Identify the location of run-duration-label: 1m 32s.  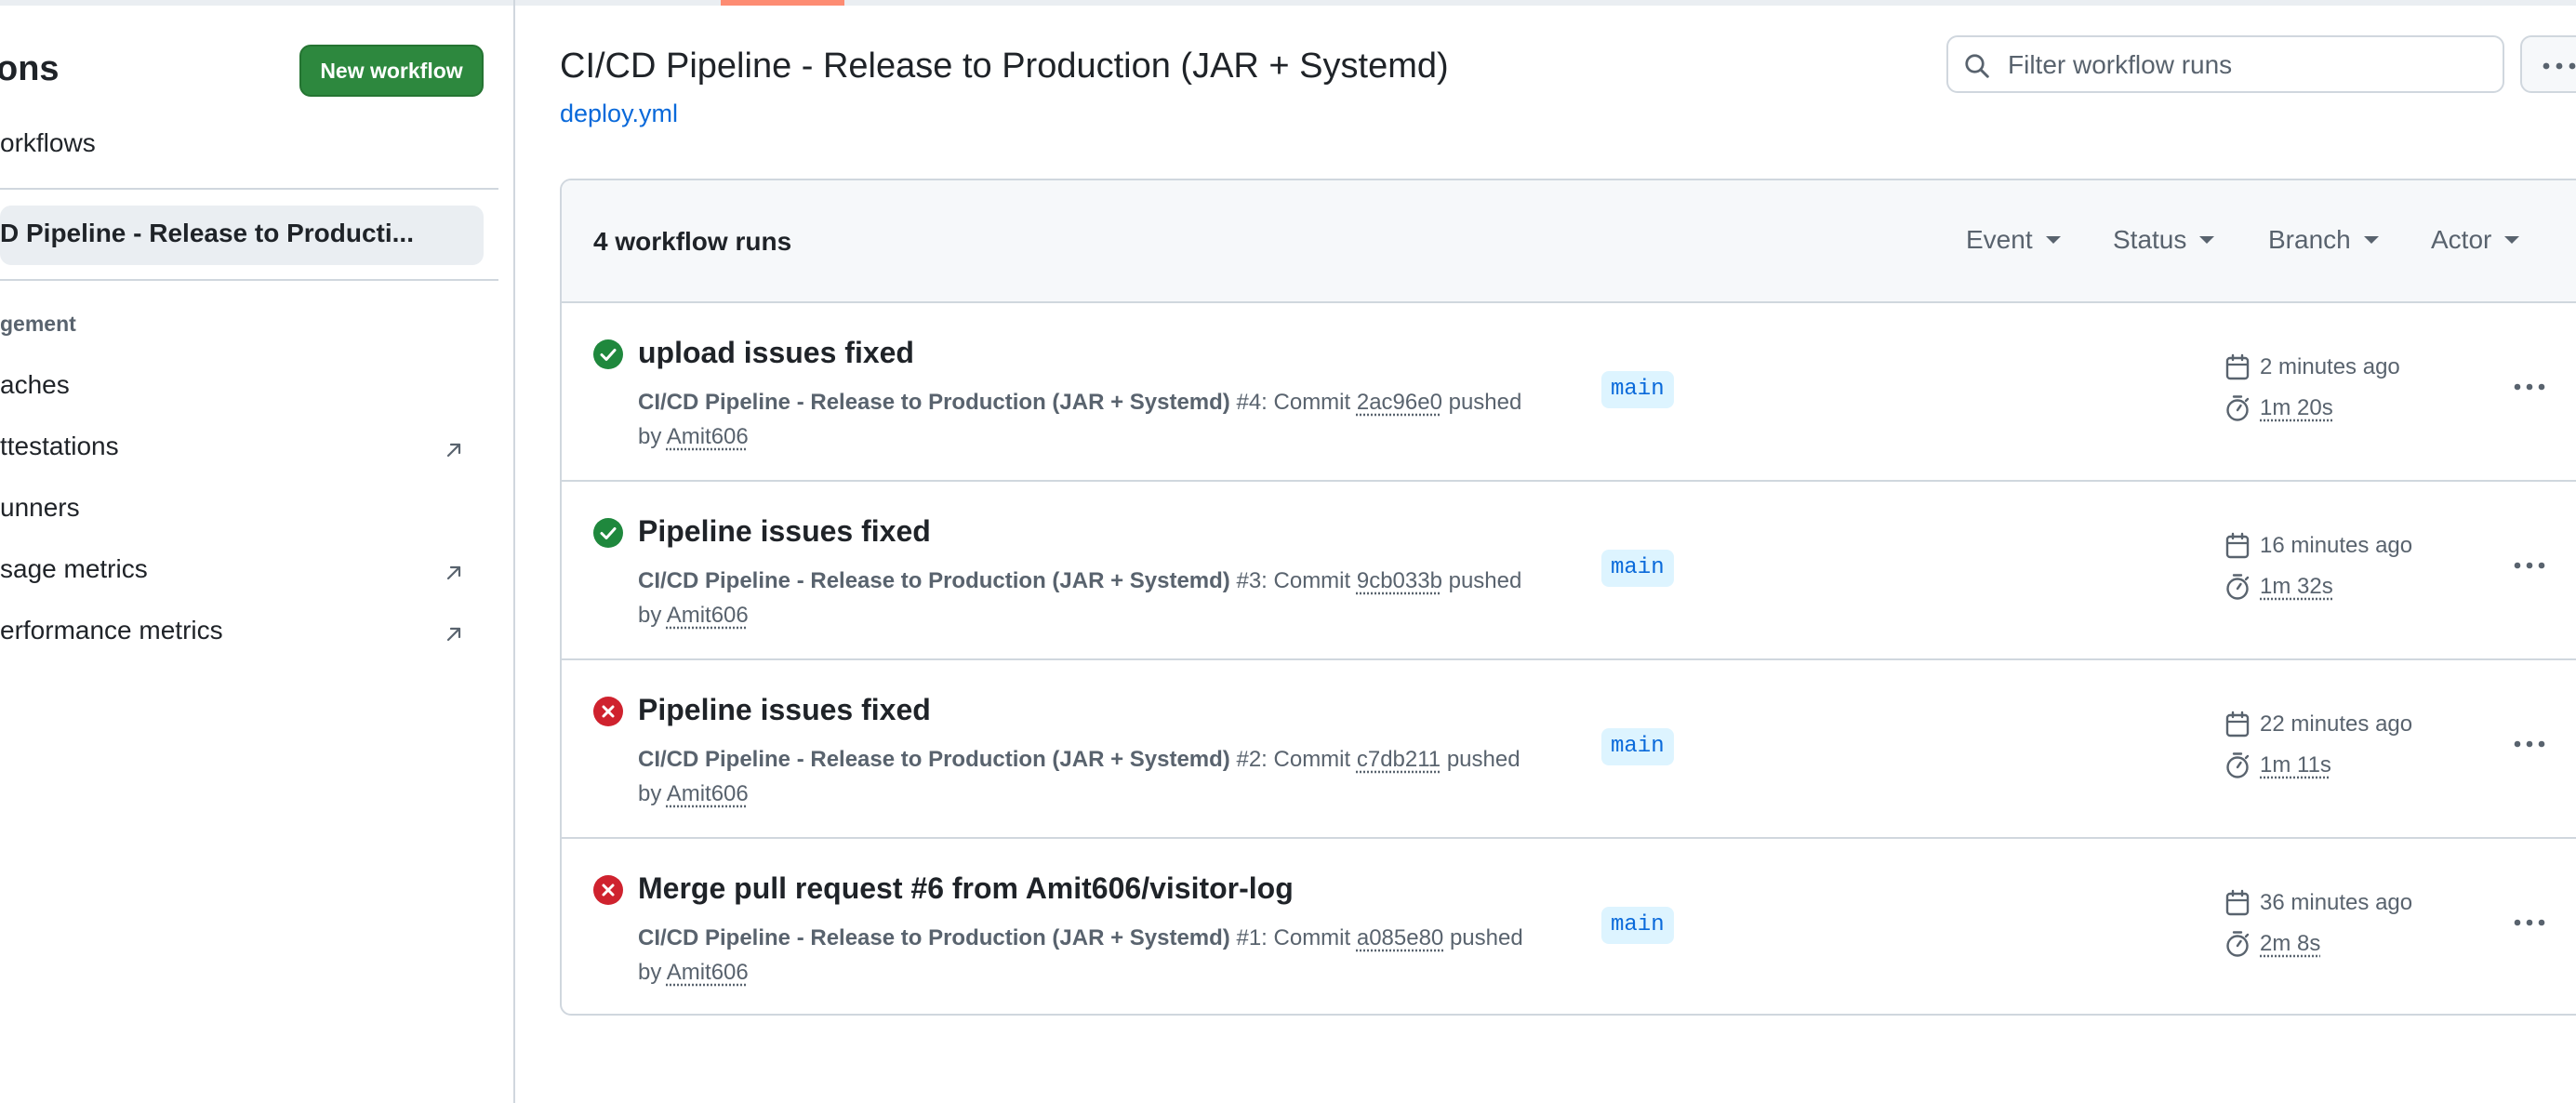
(2296, 586).